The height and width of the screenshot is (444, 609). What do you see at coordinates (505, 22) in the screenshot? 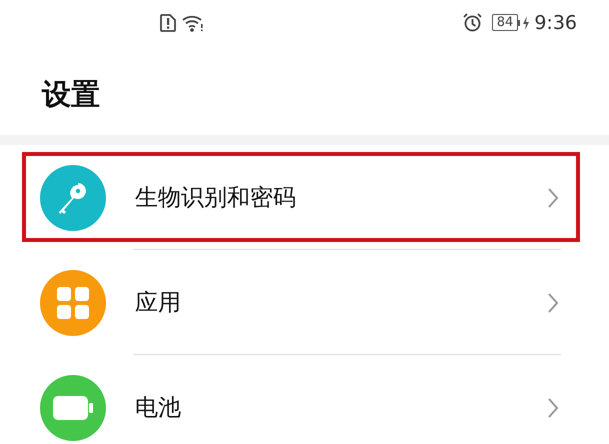
I see `battery-level: 84` at bounding box center [505, 22].